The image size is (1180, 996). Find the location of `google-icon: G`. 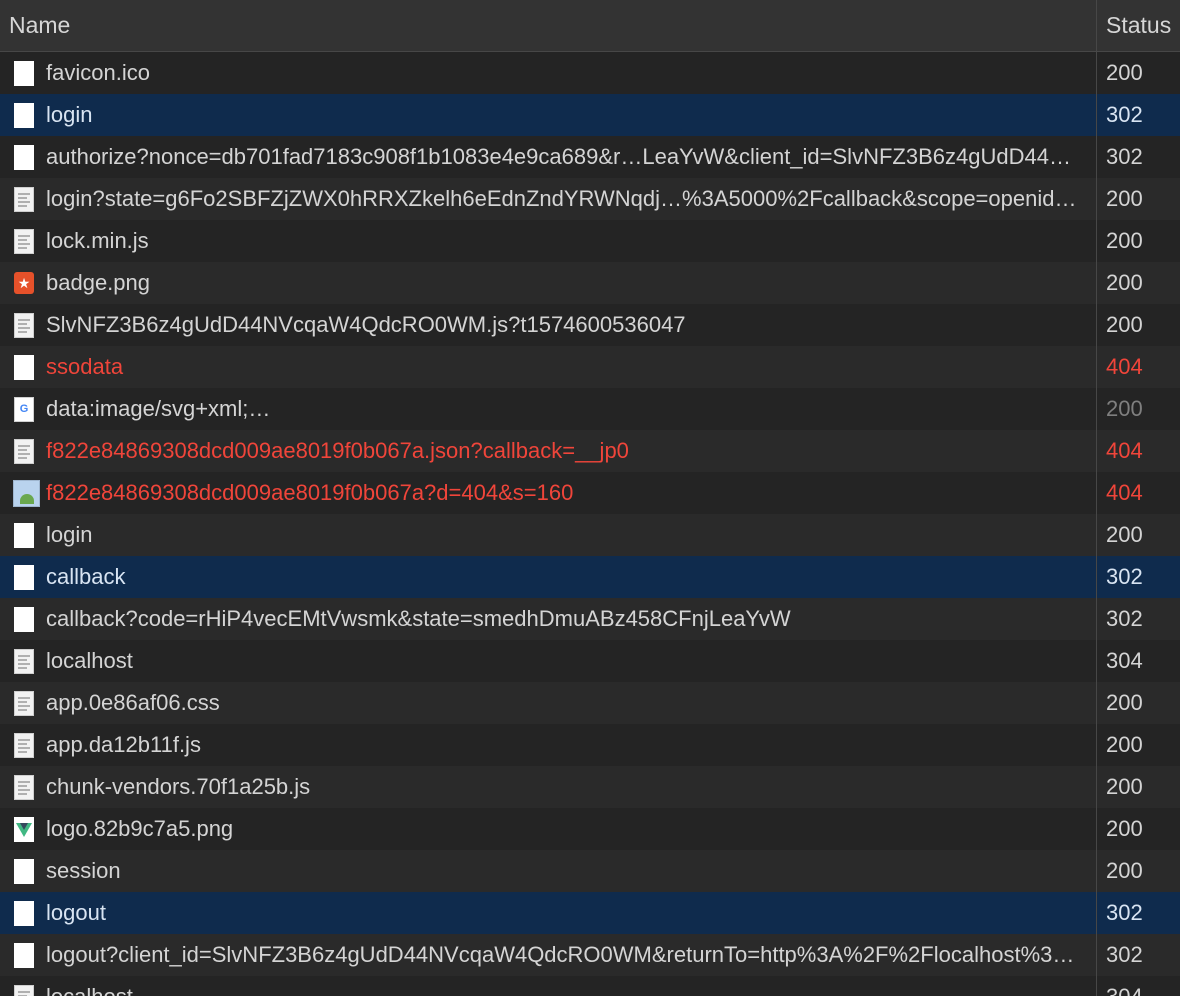

google-icon: G is located at coordinates (24, 409).